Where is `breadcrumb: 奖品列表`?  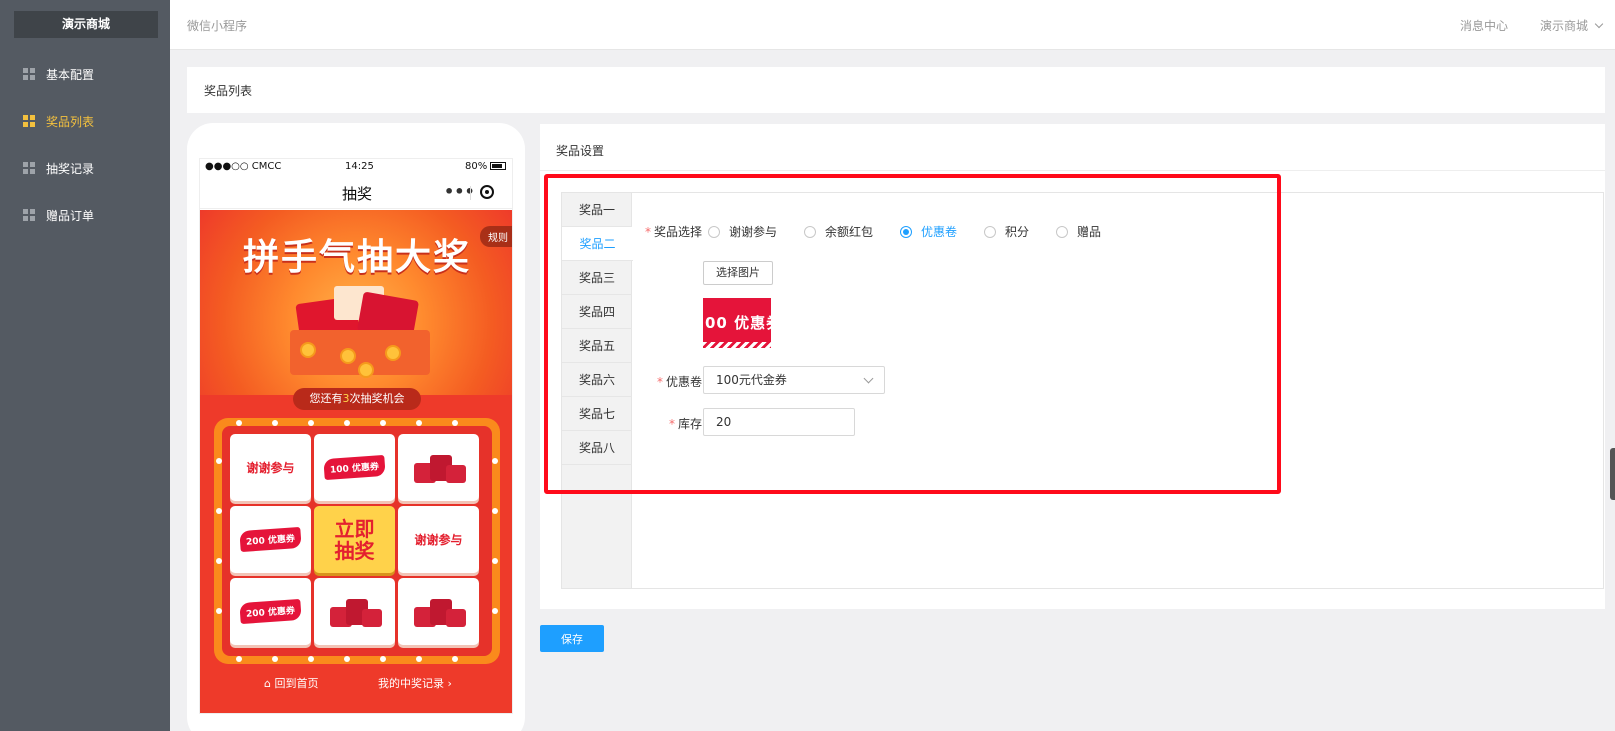
breadcrumb: 奖品列表 is located at coordinates (896, 90).